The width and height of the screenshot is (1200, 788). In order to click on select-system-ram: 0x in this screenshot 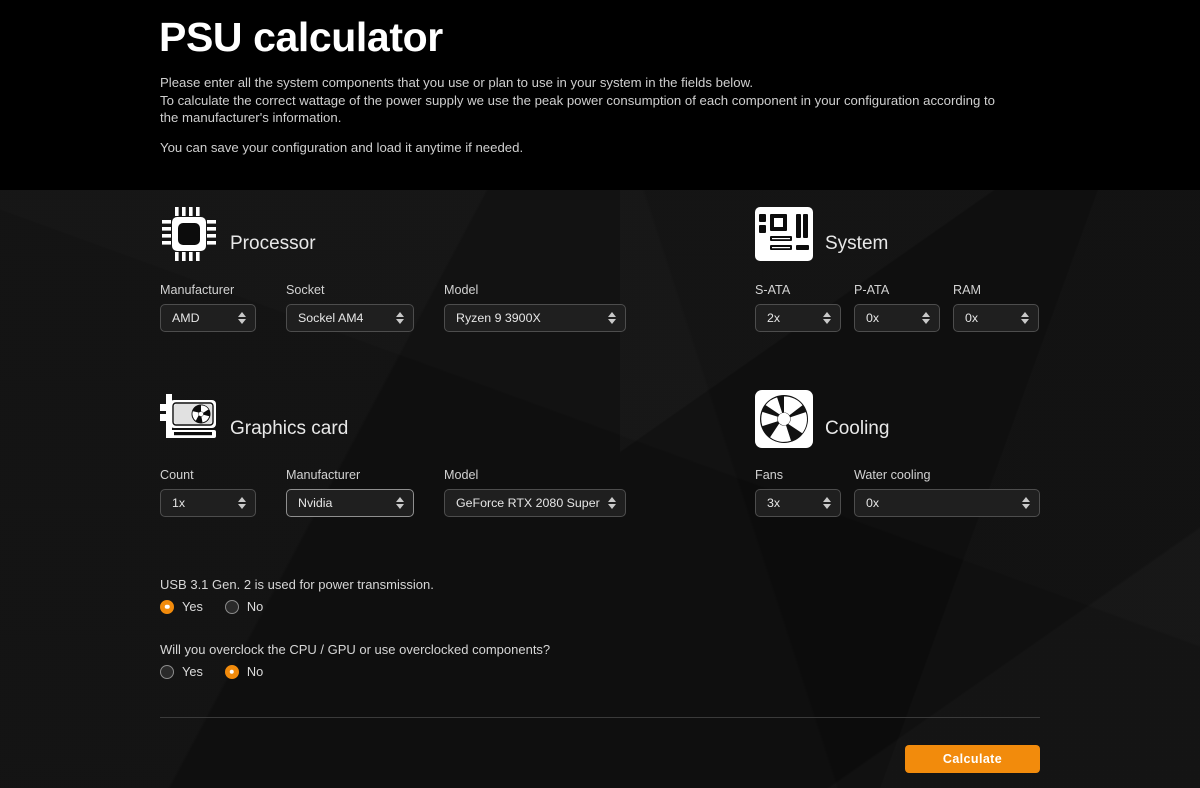, I will do `click(996, 318)`.